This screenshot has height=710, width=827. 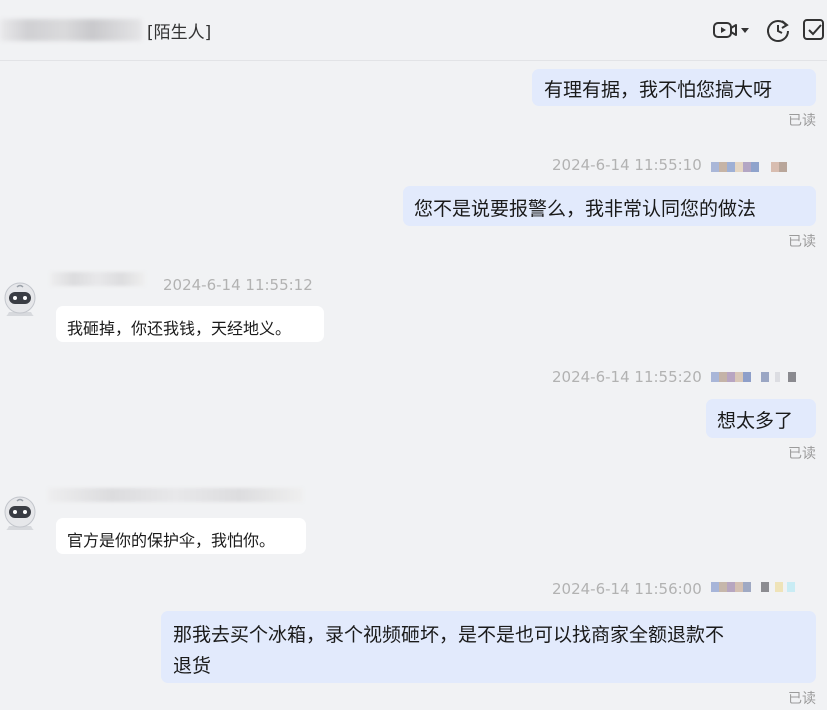 What do you see at coordinates (745, 30) in the screenshot?
I see `dropdown-arrow-icon` at bounding box center [745, 30].